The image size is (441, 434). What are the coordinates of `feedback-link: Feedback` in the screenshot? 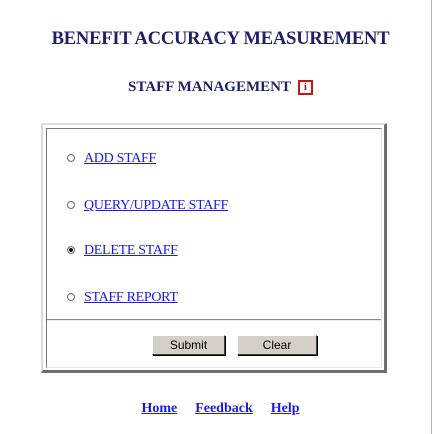 It's located at (224, 408).